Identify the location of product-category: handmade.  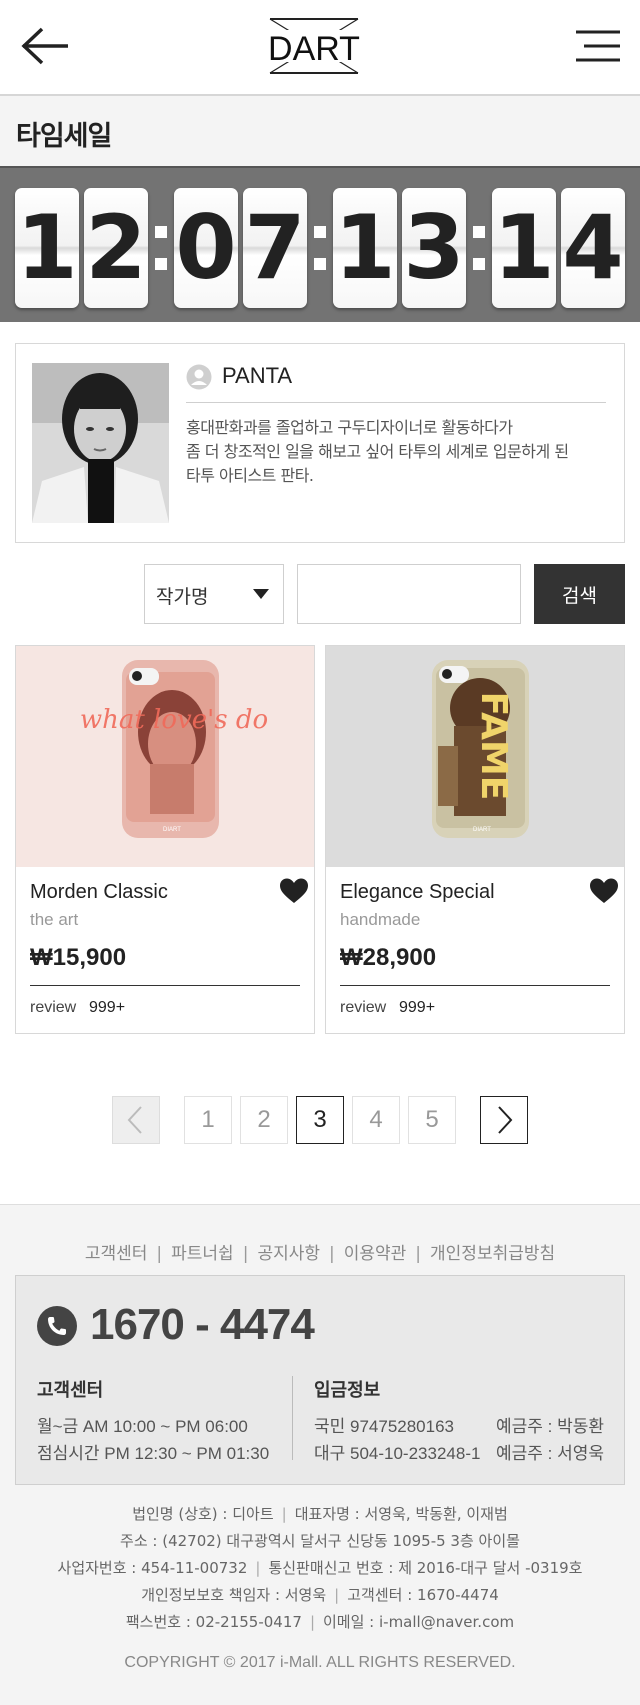
(380, 919).